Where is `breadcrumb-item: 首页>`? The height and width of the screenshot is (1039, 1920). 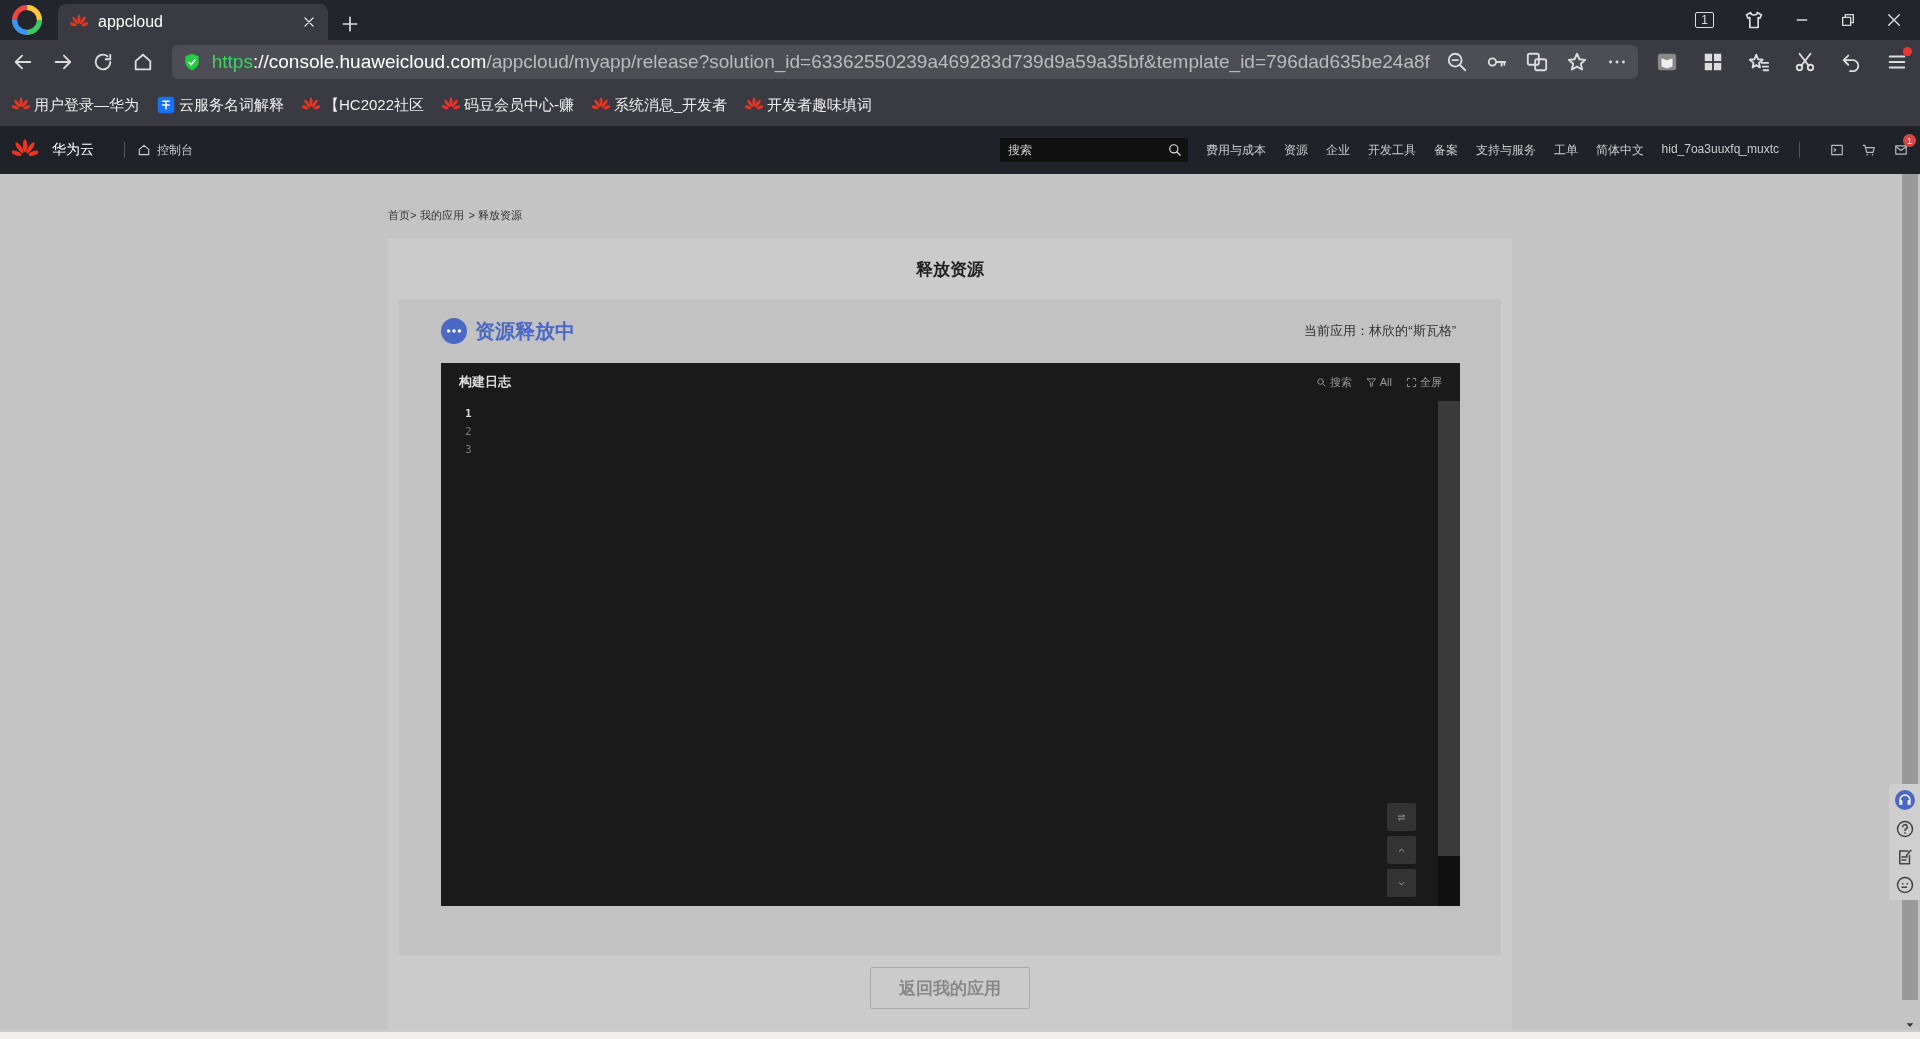 breadcrumb-item: 首页> is located at coordinates (402, 215).